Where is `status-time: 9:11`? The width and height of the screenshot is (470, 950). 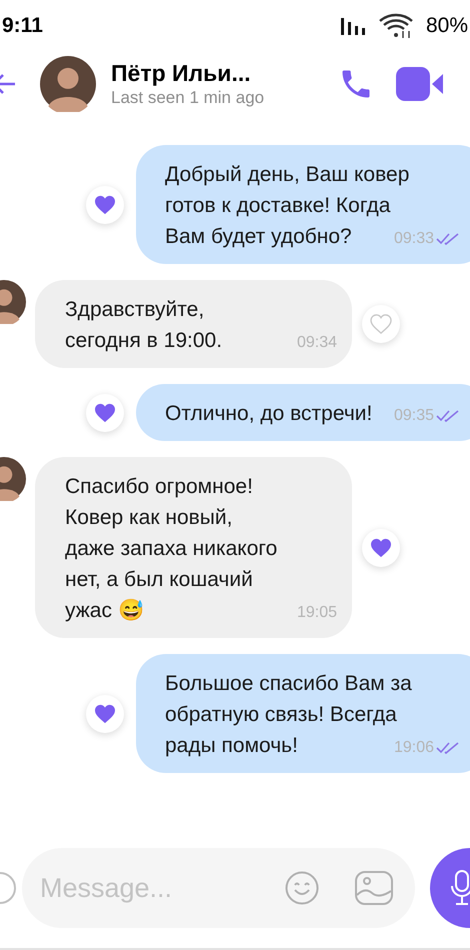 status-time: 9:11 is located at coordinates (22, 26).